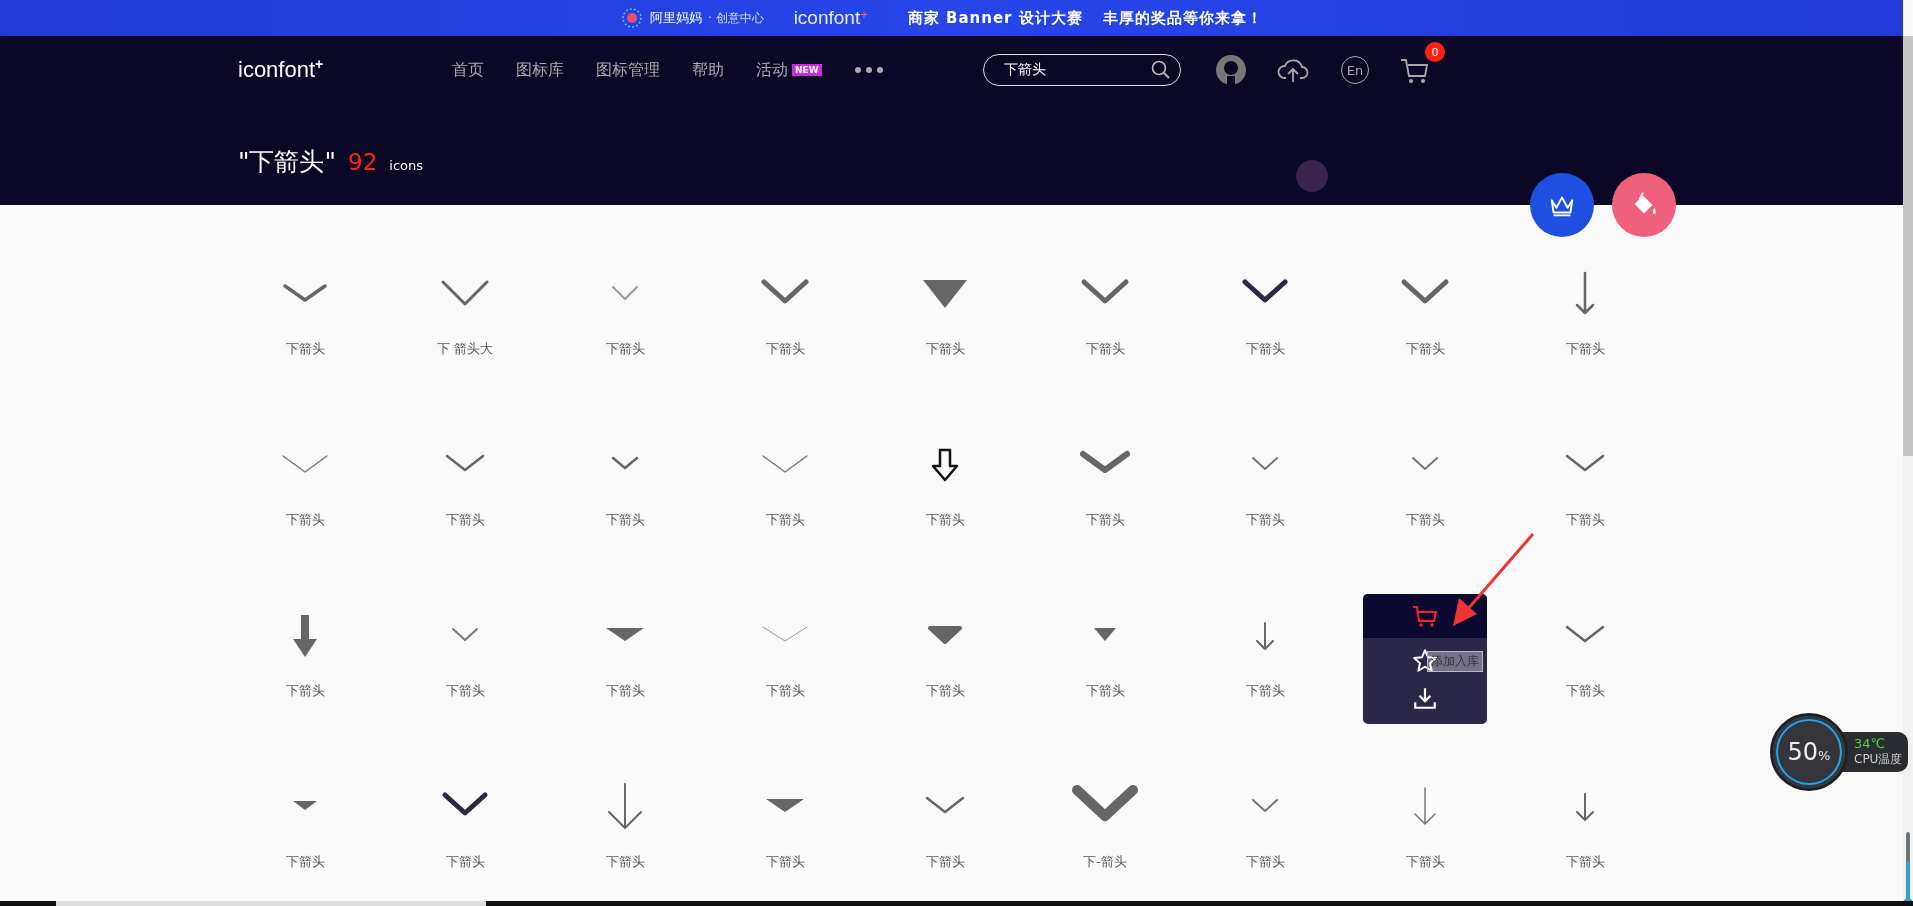 The width and height of the screenshot is (1913, 906). What do you see at coordinates (1182, 18) in the screenshot?
I see `banner-tagline: 丰厚的奖品等你来拿！` at bounding box center [1182, 18].